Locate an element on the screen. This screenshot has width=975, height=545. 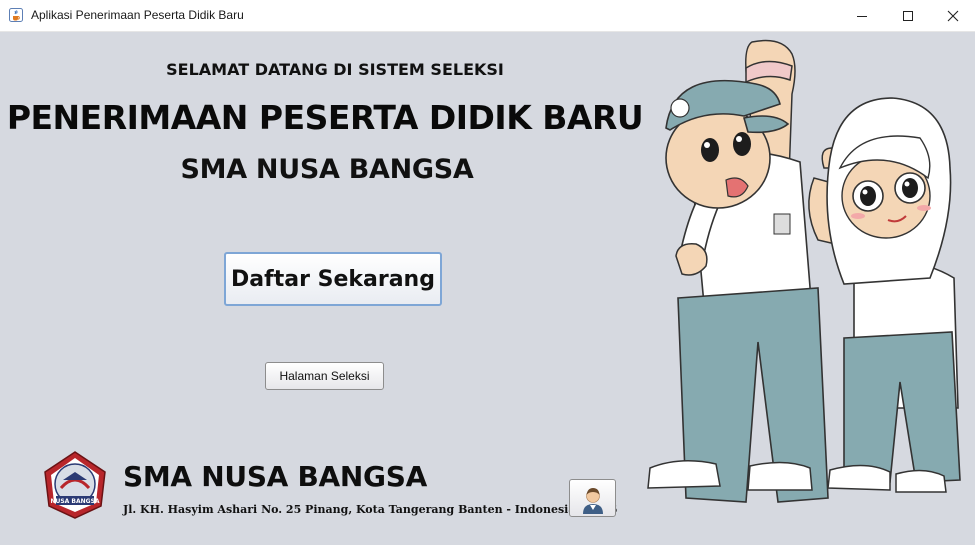
school-name-heading: SMA NUSA BANGSA is located at coordinates (327, 169).